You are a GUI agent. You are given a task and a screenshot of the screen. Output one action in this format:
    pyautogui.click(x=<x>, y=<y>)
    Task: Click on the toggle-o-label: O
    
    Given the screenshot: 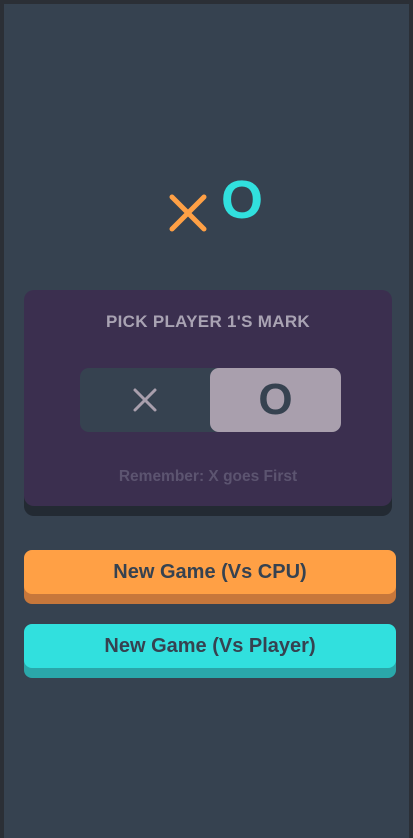 What is the action you would take?
    pyautogui.click(x=275, y=399)
    